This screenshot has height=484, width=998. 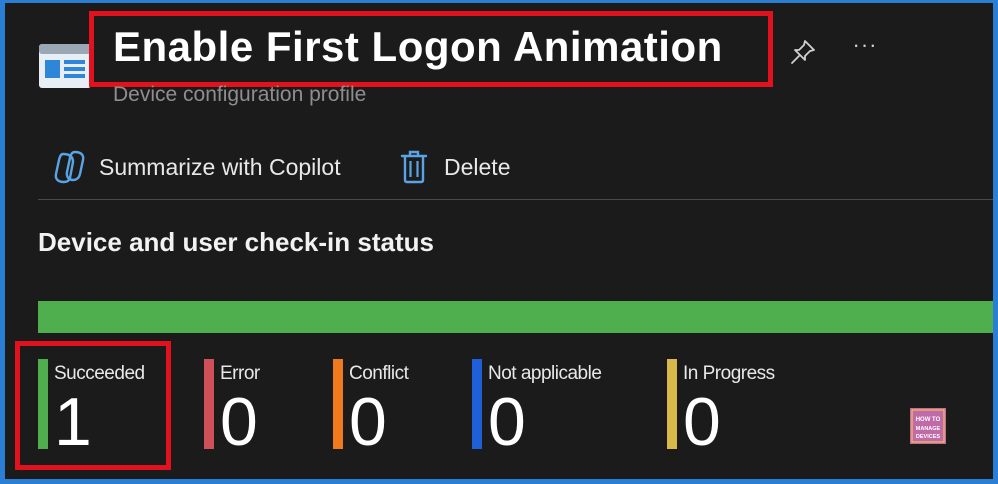 I want to click on svg-text: MANAGE, so click(x=928, y=429).